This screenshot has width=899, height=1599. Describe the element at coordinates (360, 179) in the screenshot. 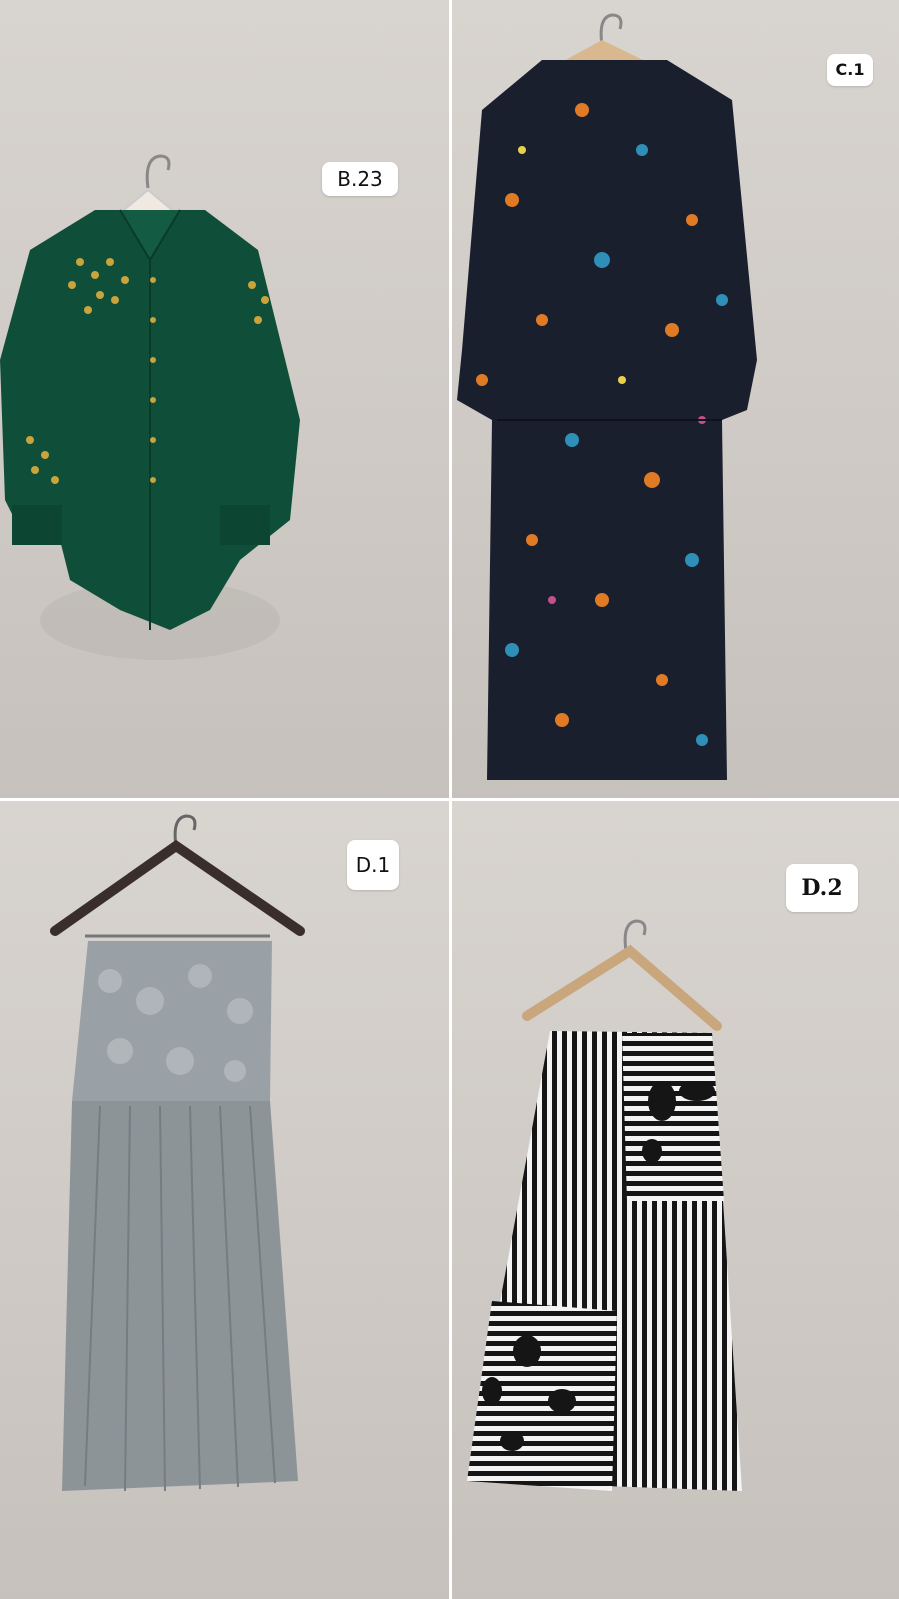

I see `item-code-label: B.23` at that location.